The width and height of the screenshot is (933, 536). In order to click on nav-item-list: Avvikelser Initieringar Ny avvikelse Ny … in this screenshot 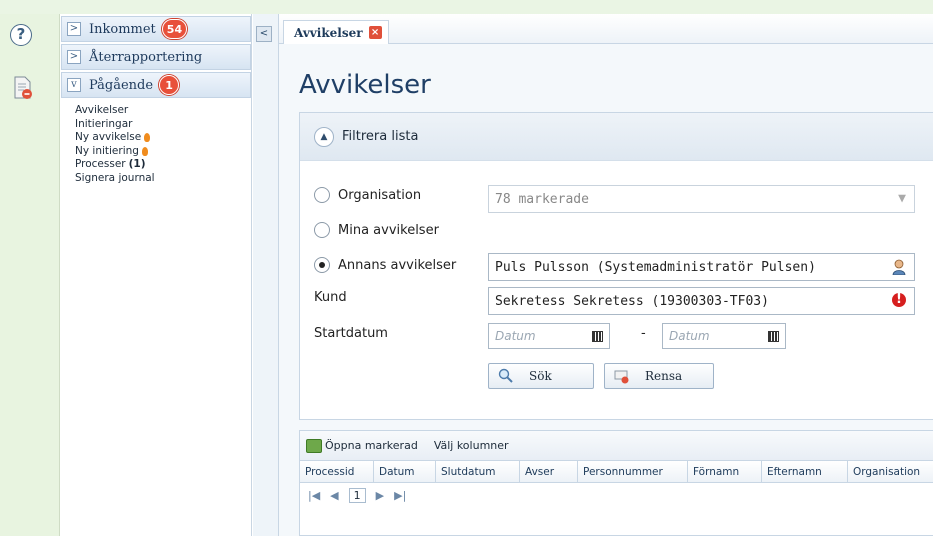, I will do `click(156, 141)`.